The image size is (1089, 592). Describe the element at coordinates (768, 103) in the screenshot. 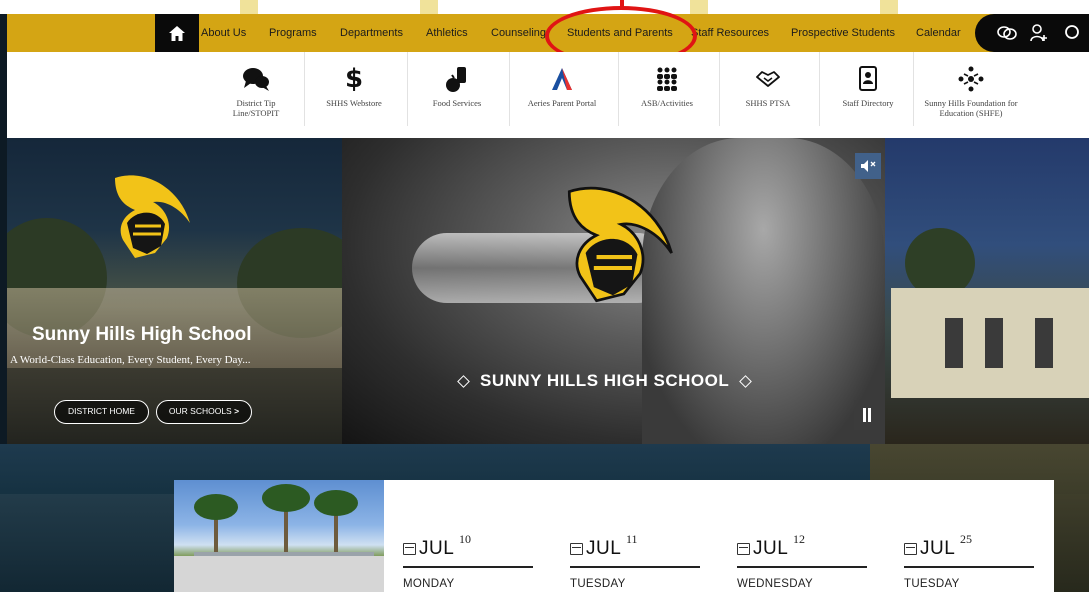

I see `quicklink-label: SHHS PTSA` at that location.